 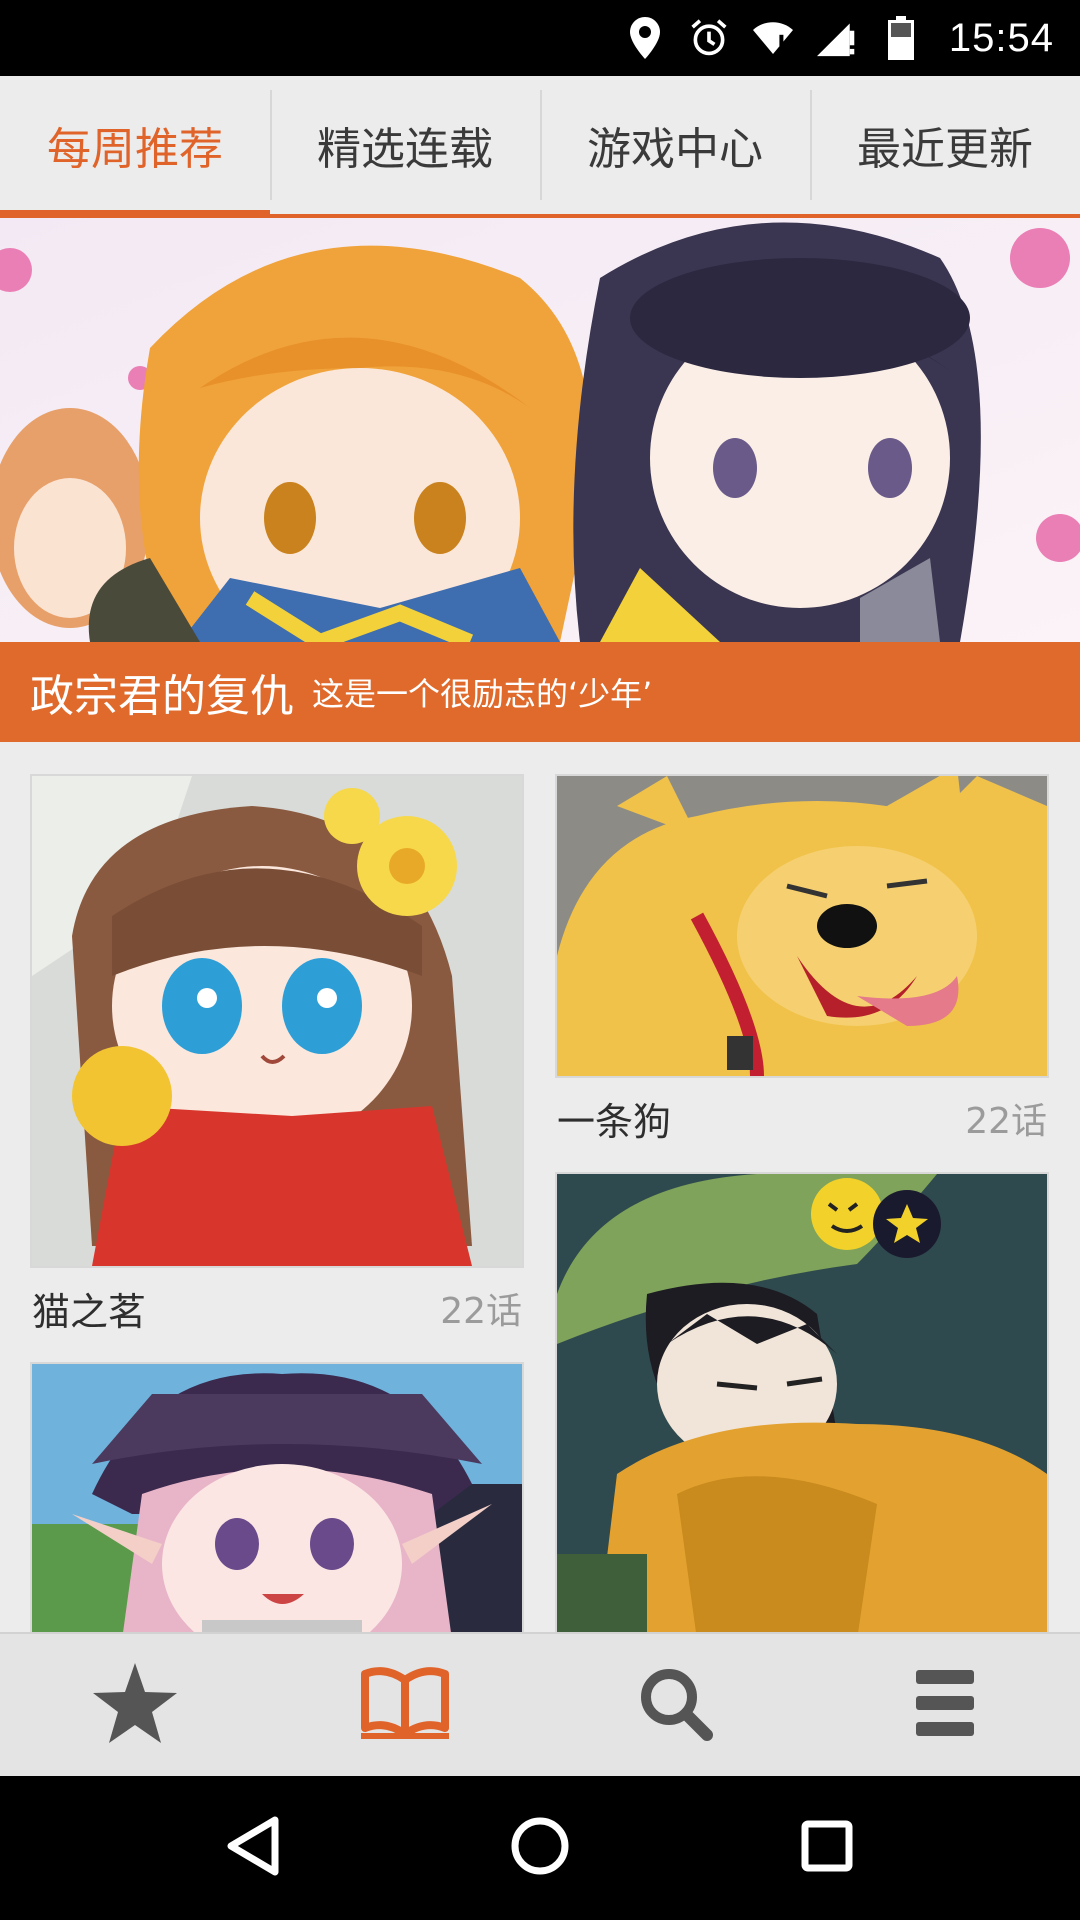 I want to click on nav-search, so click(x=675, y=1705).